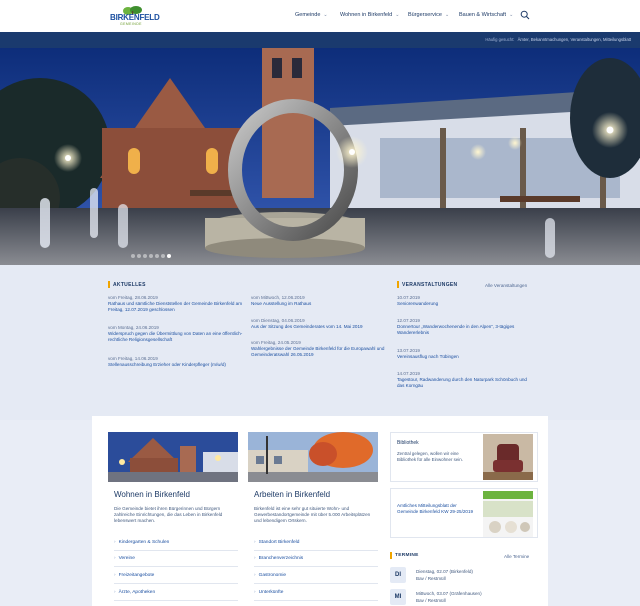  I want to click on arbeiten-title: Arbeiten in Birkenfeld, so click(292, 494).